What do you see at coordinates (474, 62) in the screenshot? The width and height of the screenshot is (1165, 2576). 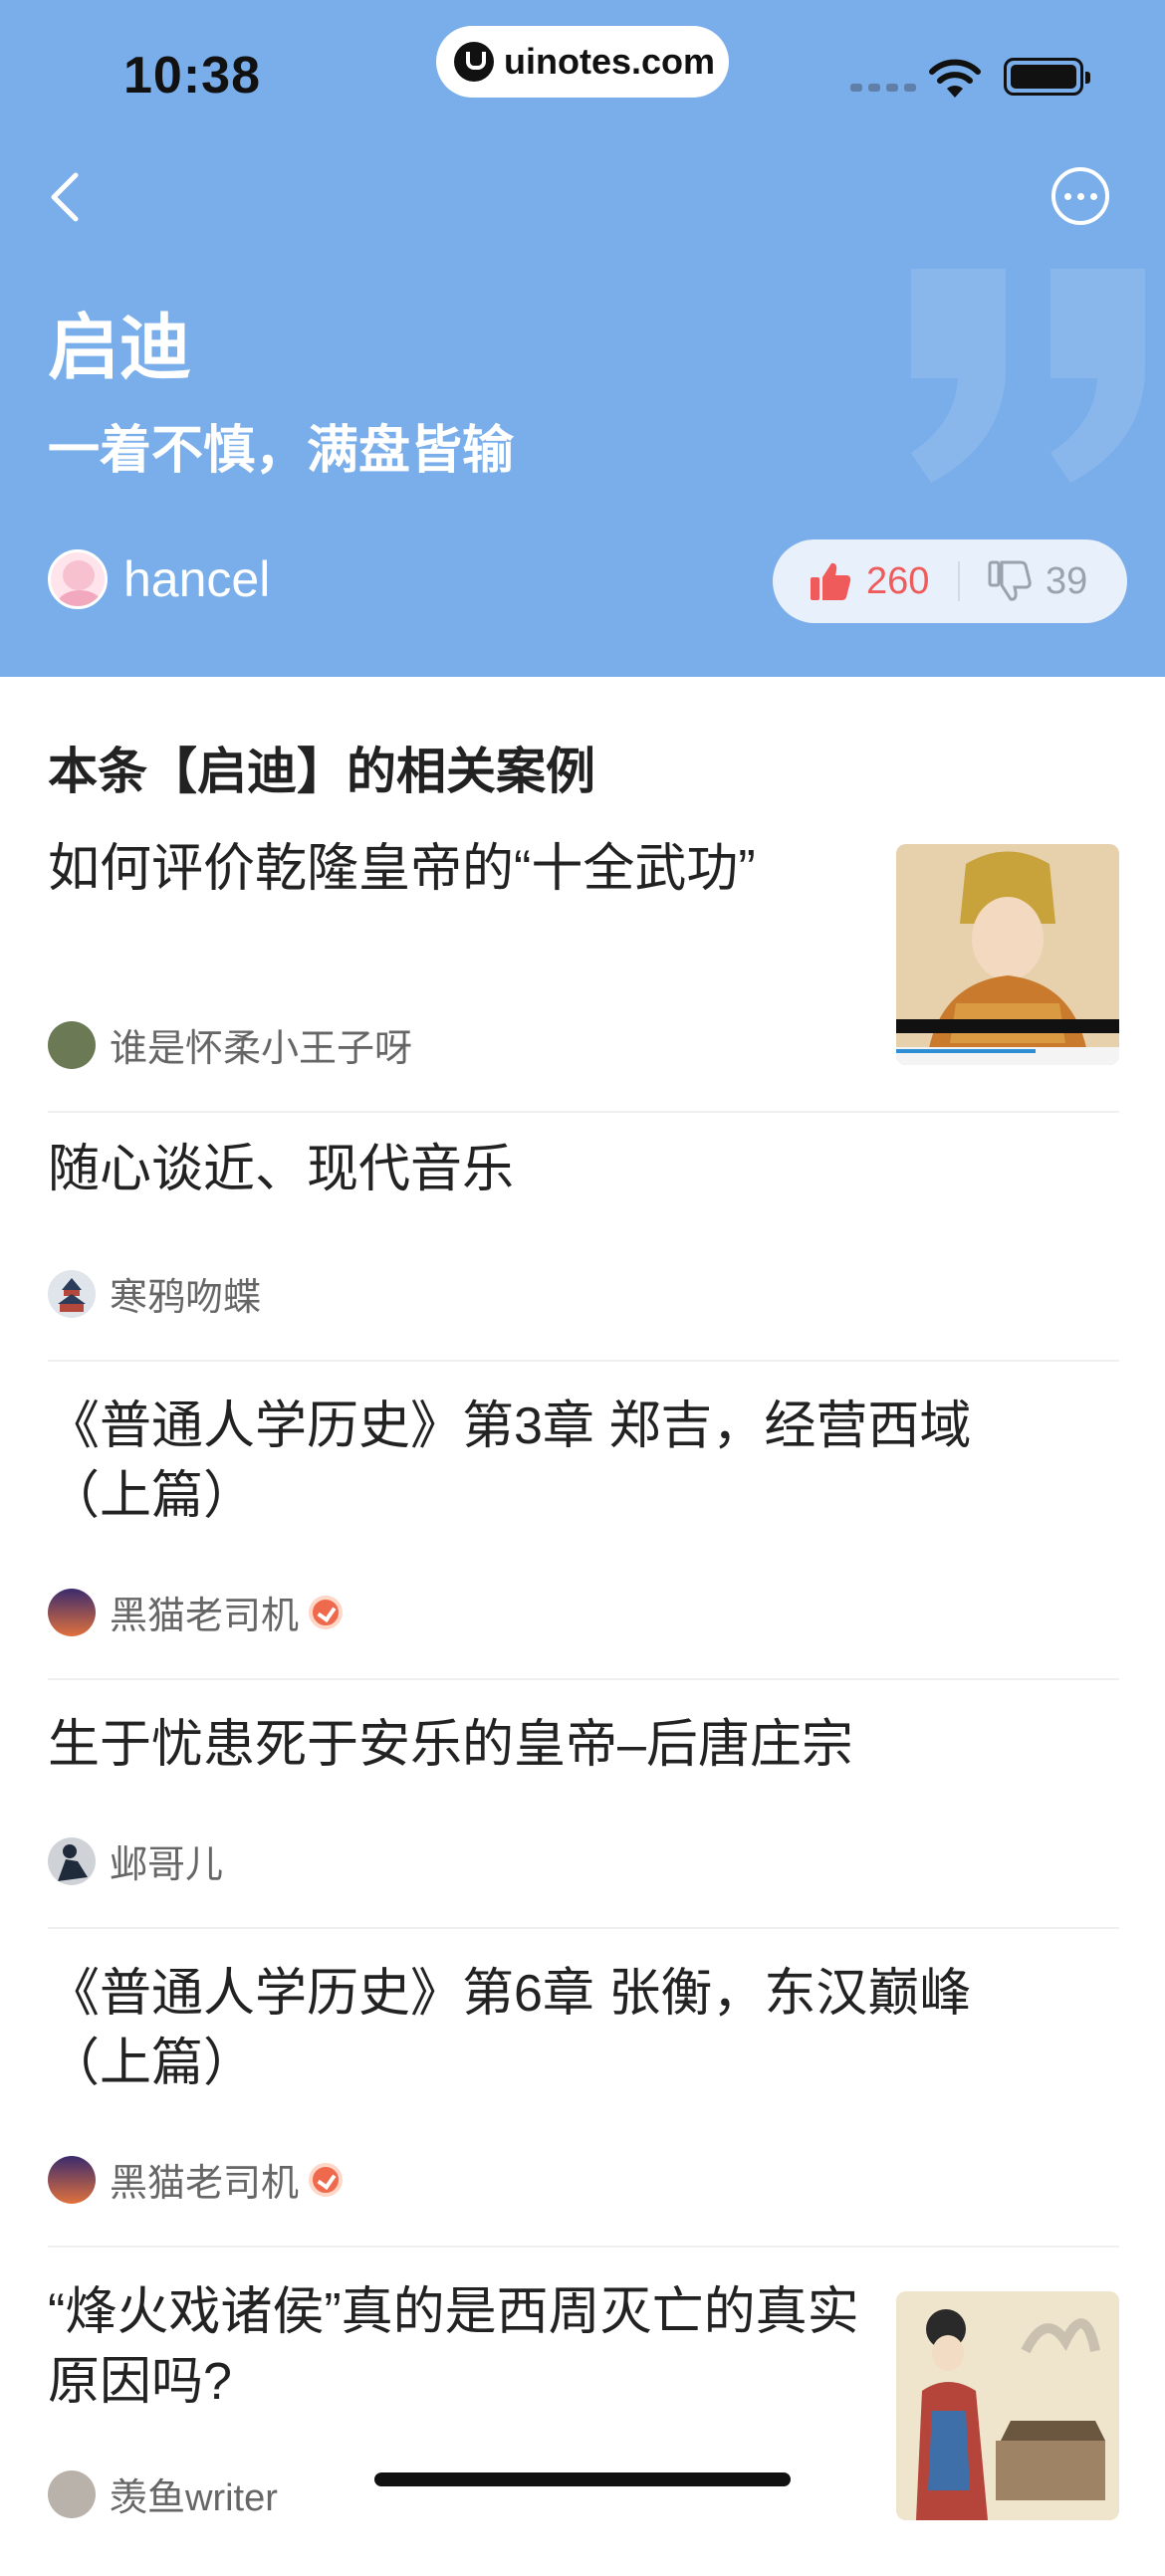 I see `site-logo-icon` at bounding box center [474, 62].